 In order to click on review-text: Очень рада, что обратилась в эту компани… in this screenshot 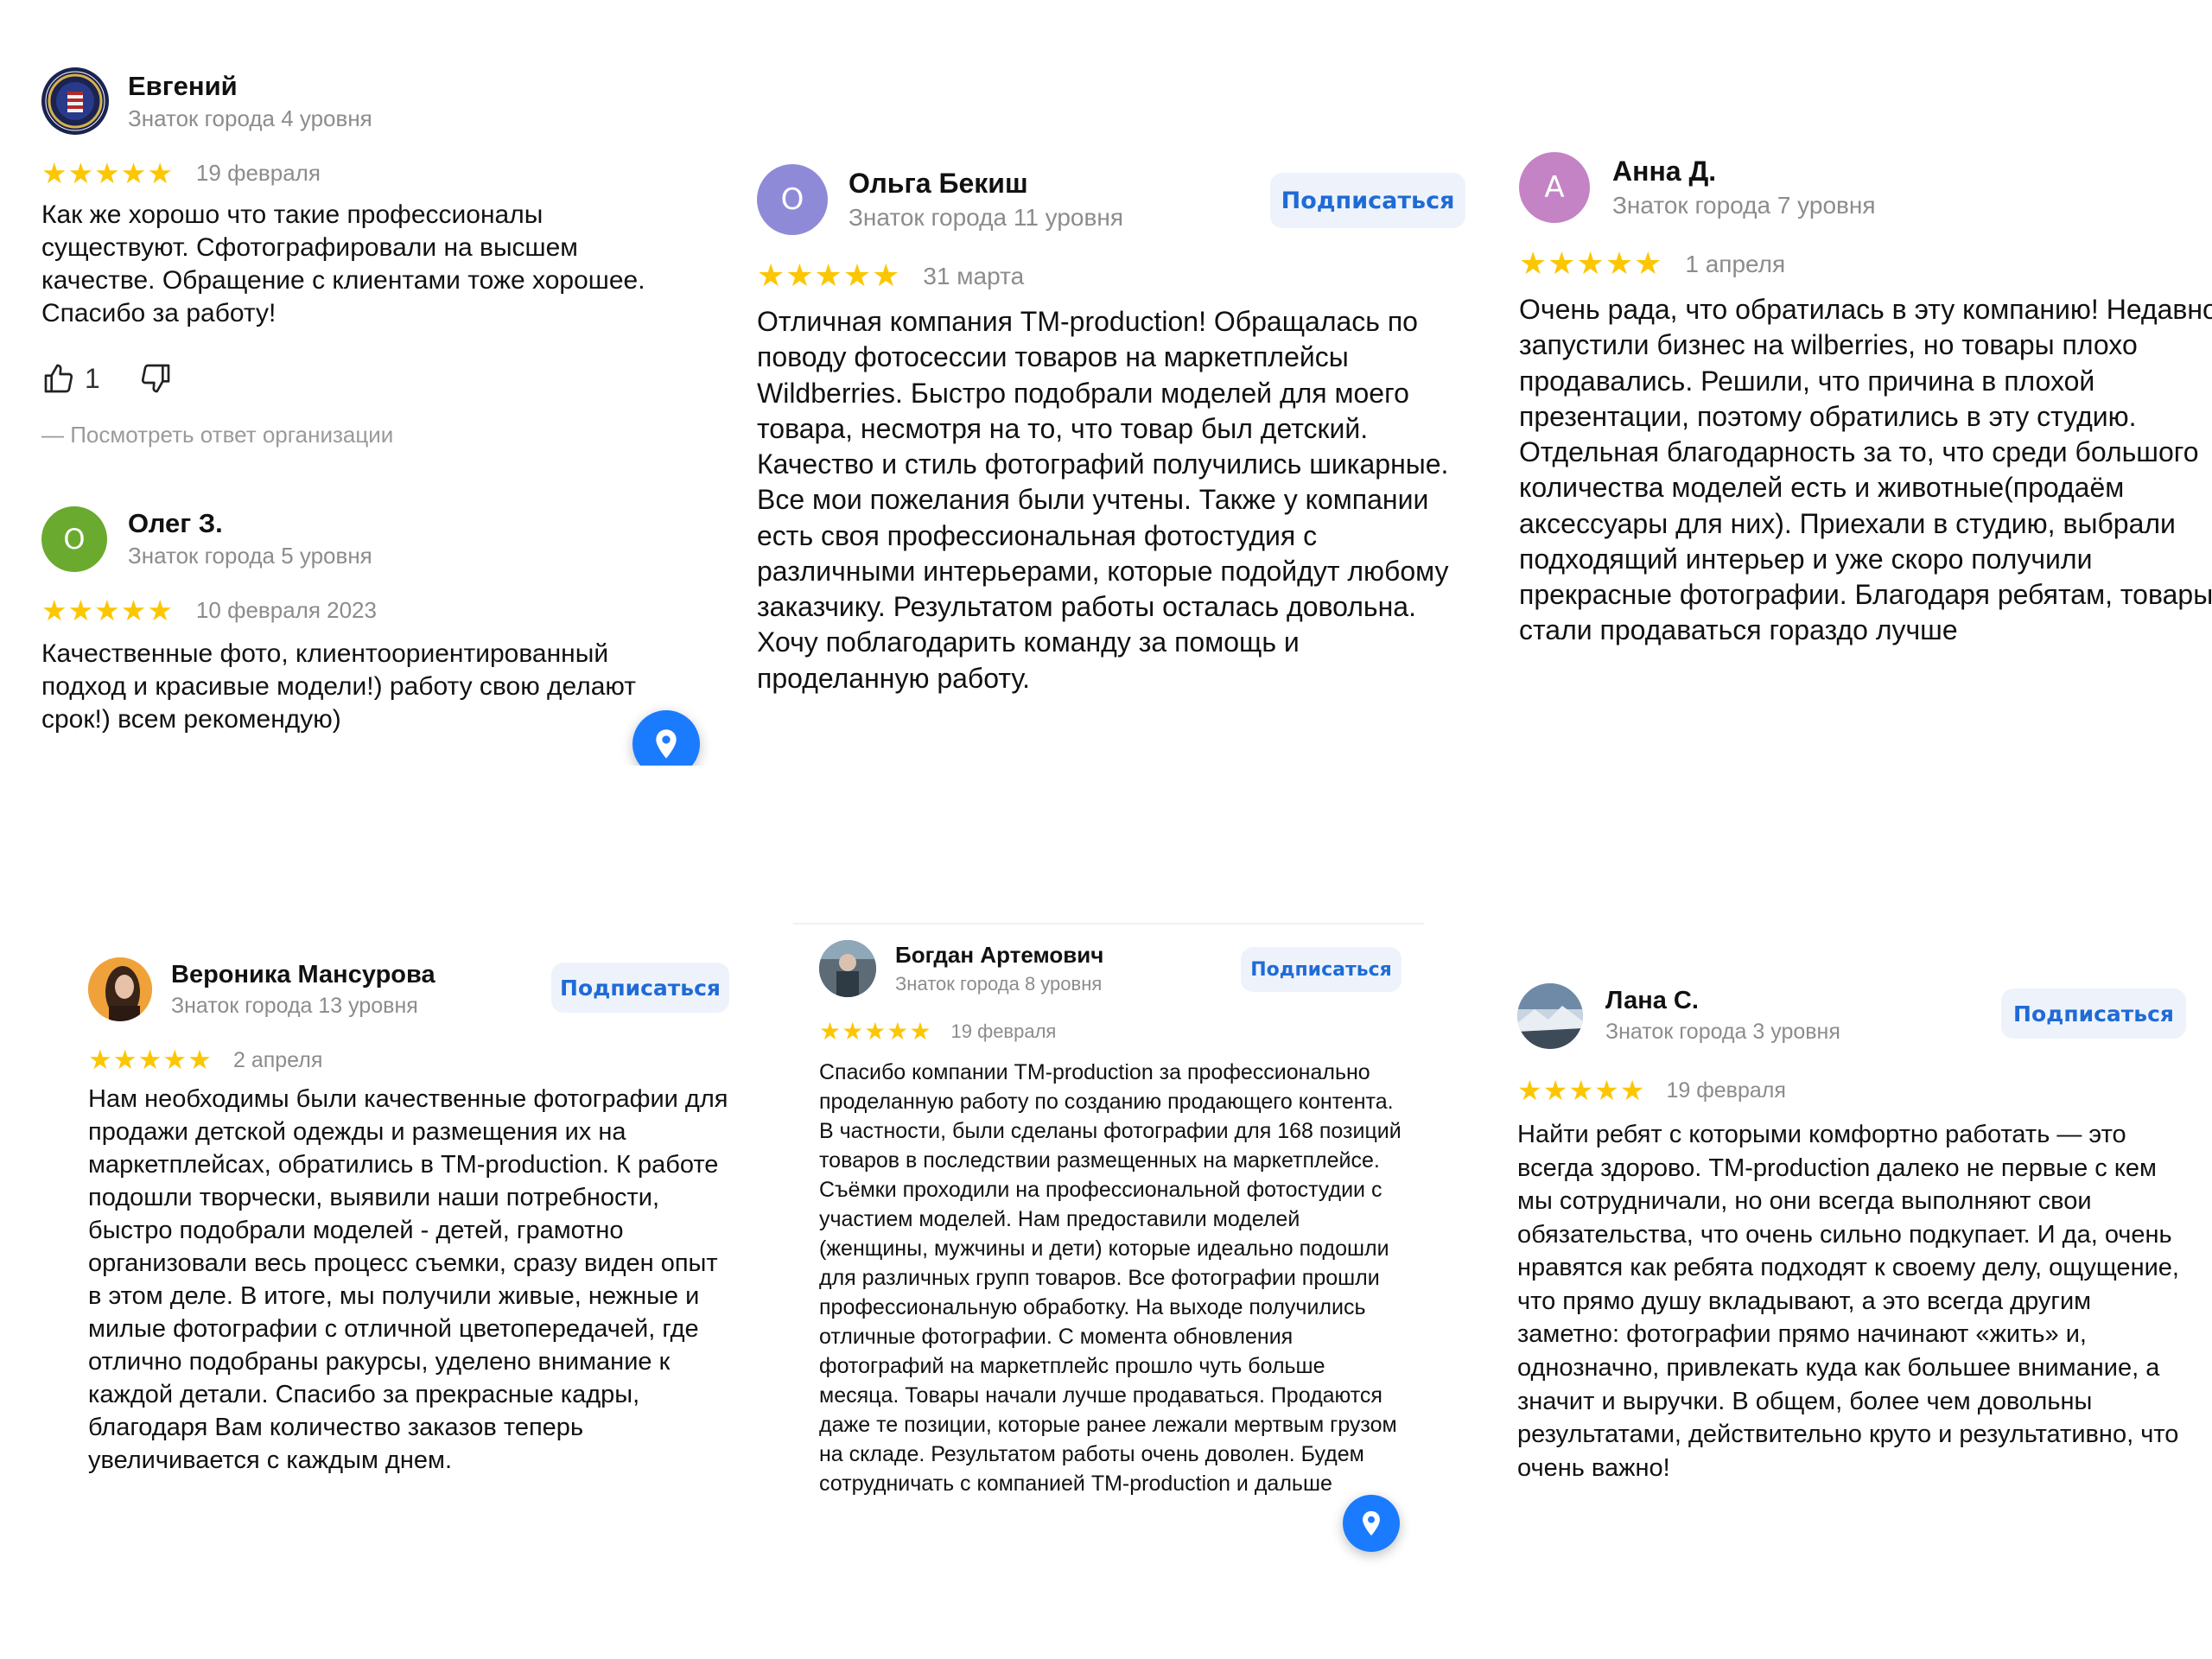, I will do `click(1865, 470)`.